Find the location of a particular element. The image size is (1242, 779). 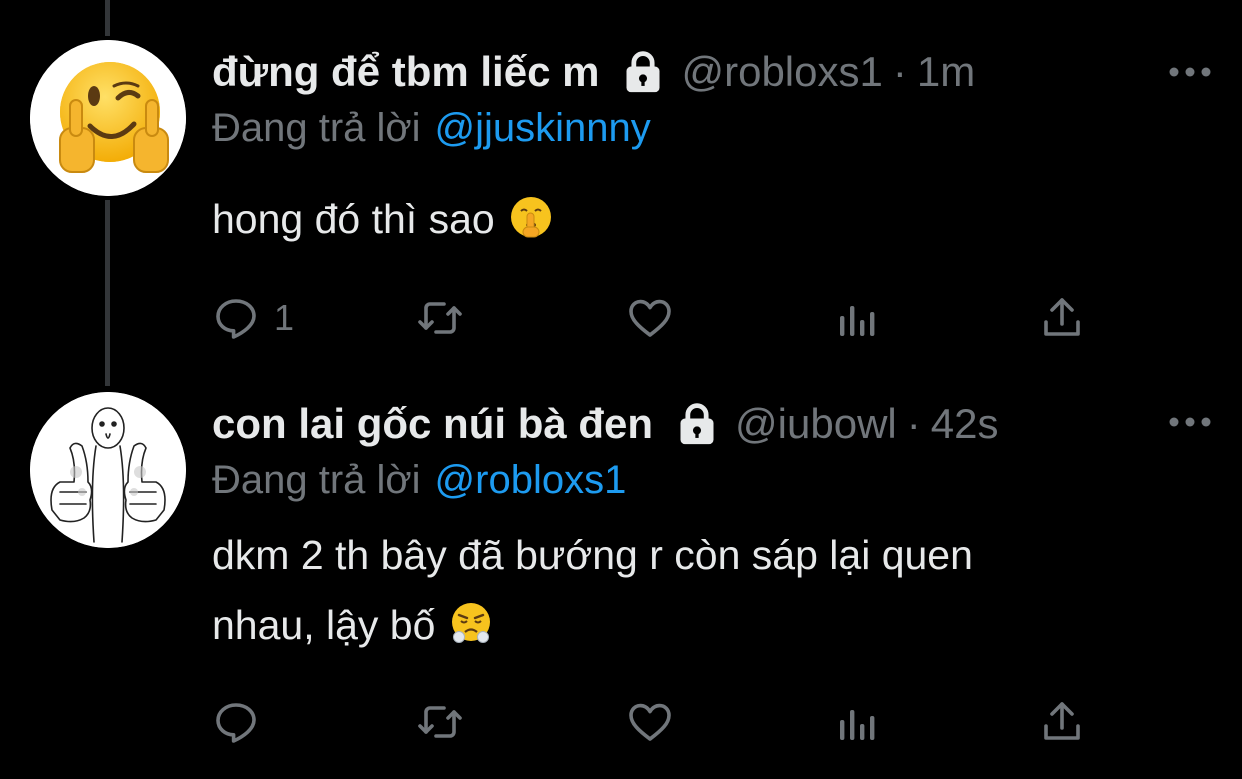

tweet-header: đừng để tbm liếc m @robloxs1 · 1m is located at coordinates (593, 72).